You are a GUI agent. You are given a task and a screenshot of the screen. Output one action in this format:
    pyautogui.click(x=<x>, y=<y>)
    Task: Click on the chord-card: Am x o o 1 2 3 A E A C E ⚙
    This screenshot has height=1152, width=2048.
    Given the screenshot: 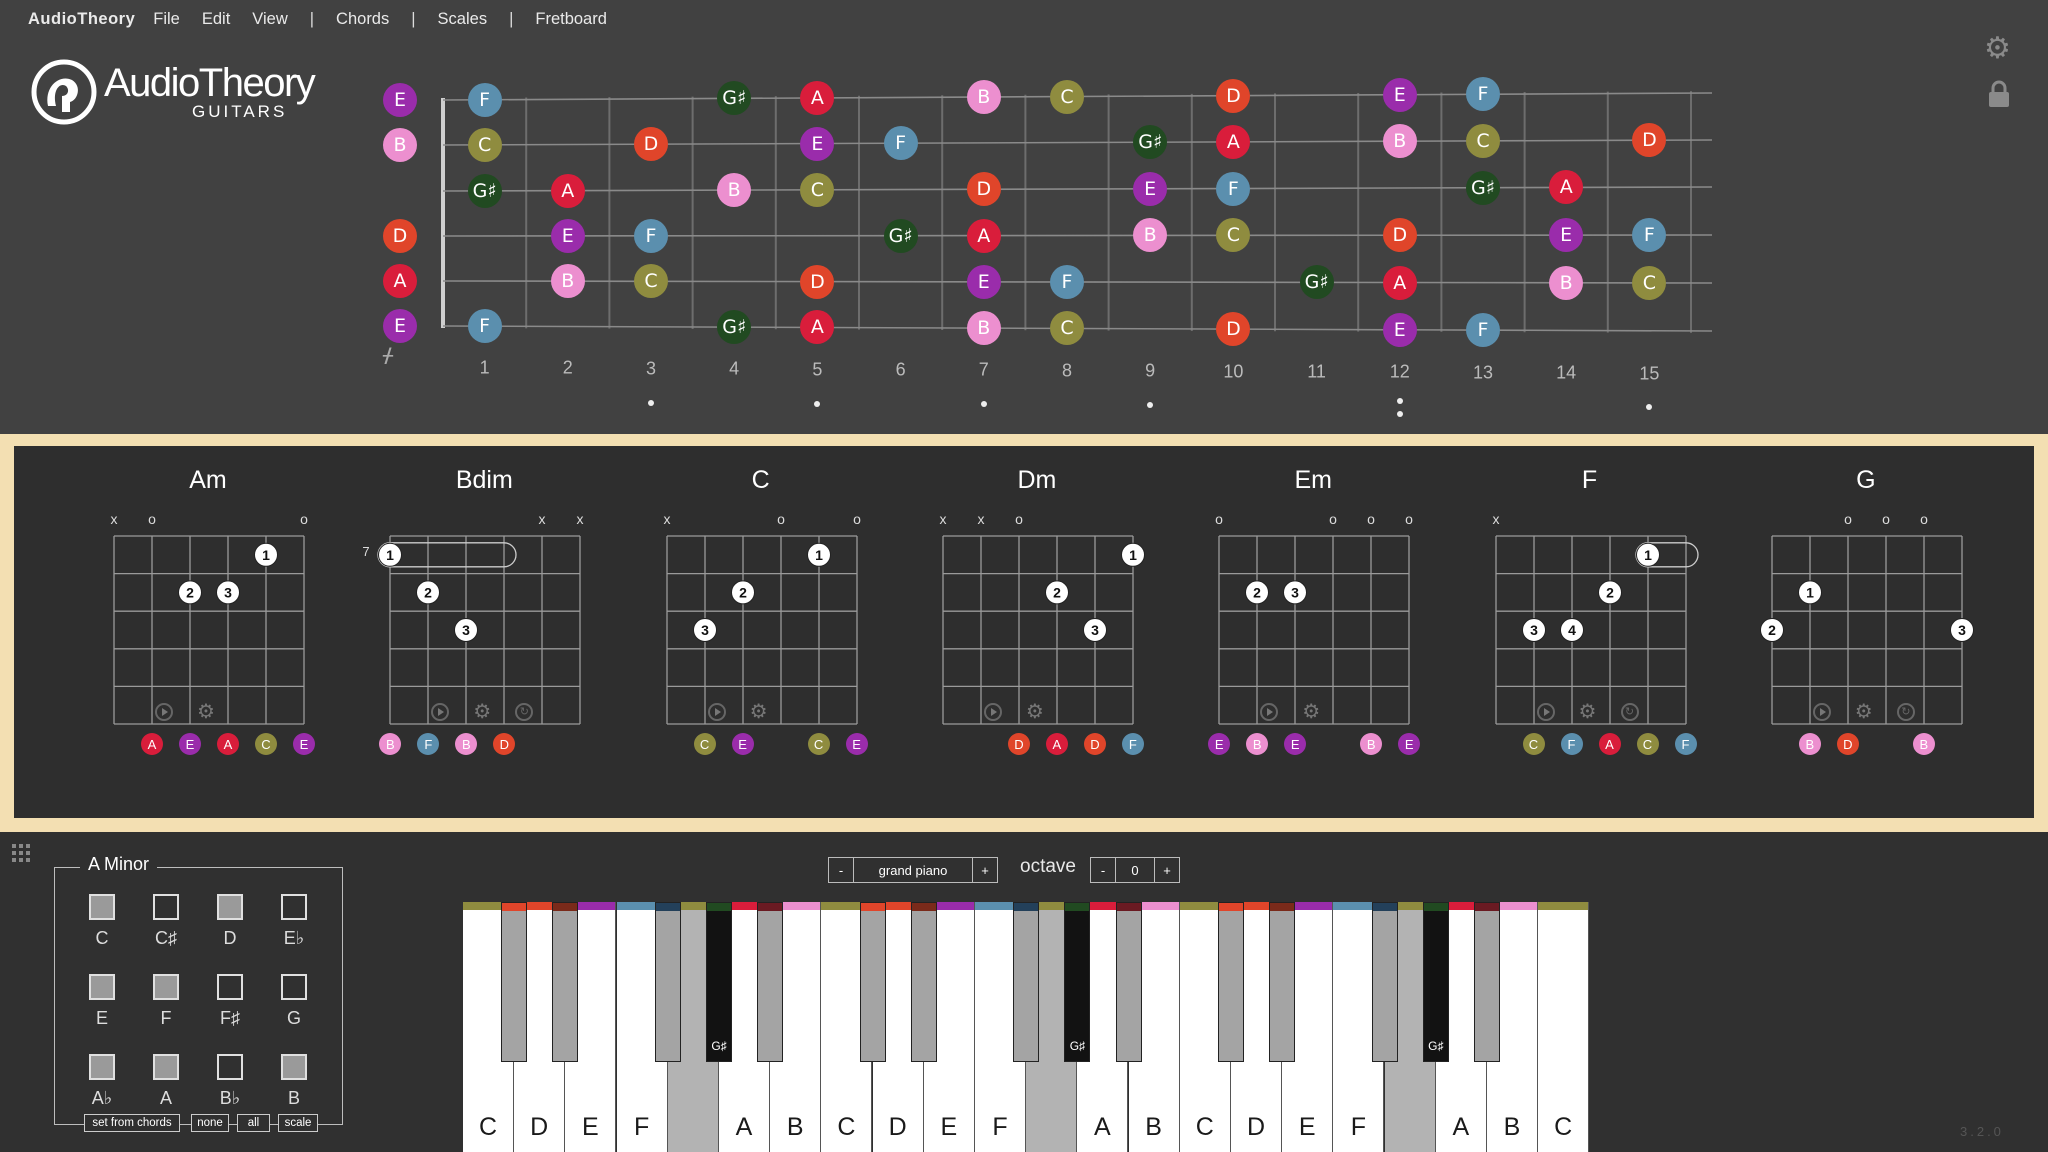 What is the action you would take?
    pyautogui.click(x=208, y=632)
    